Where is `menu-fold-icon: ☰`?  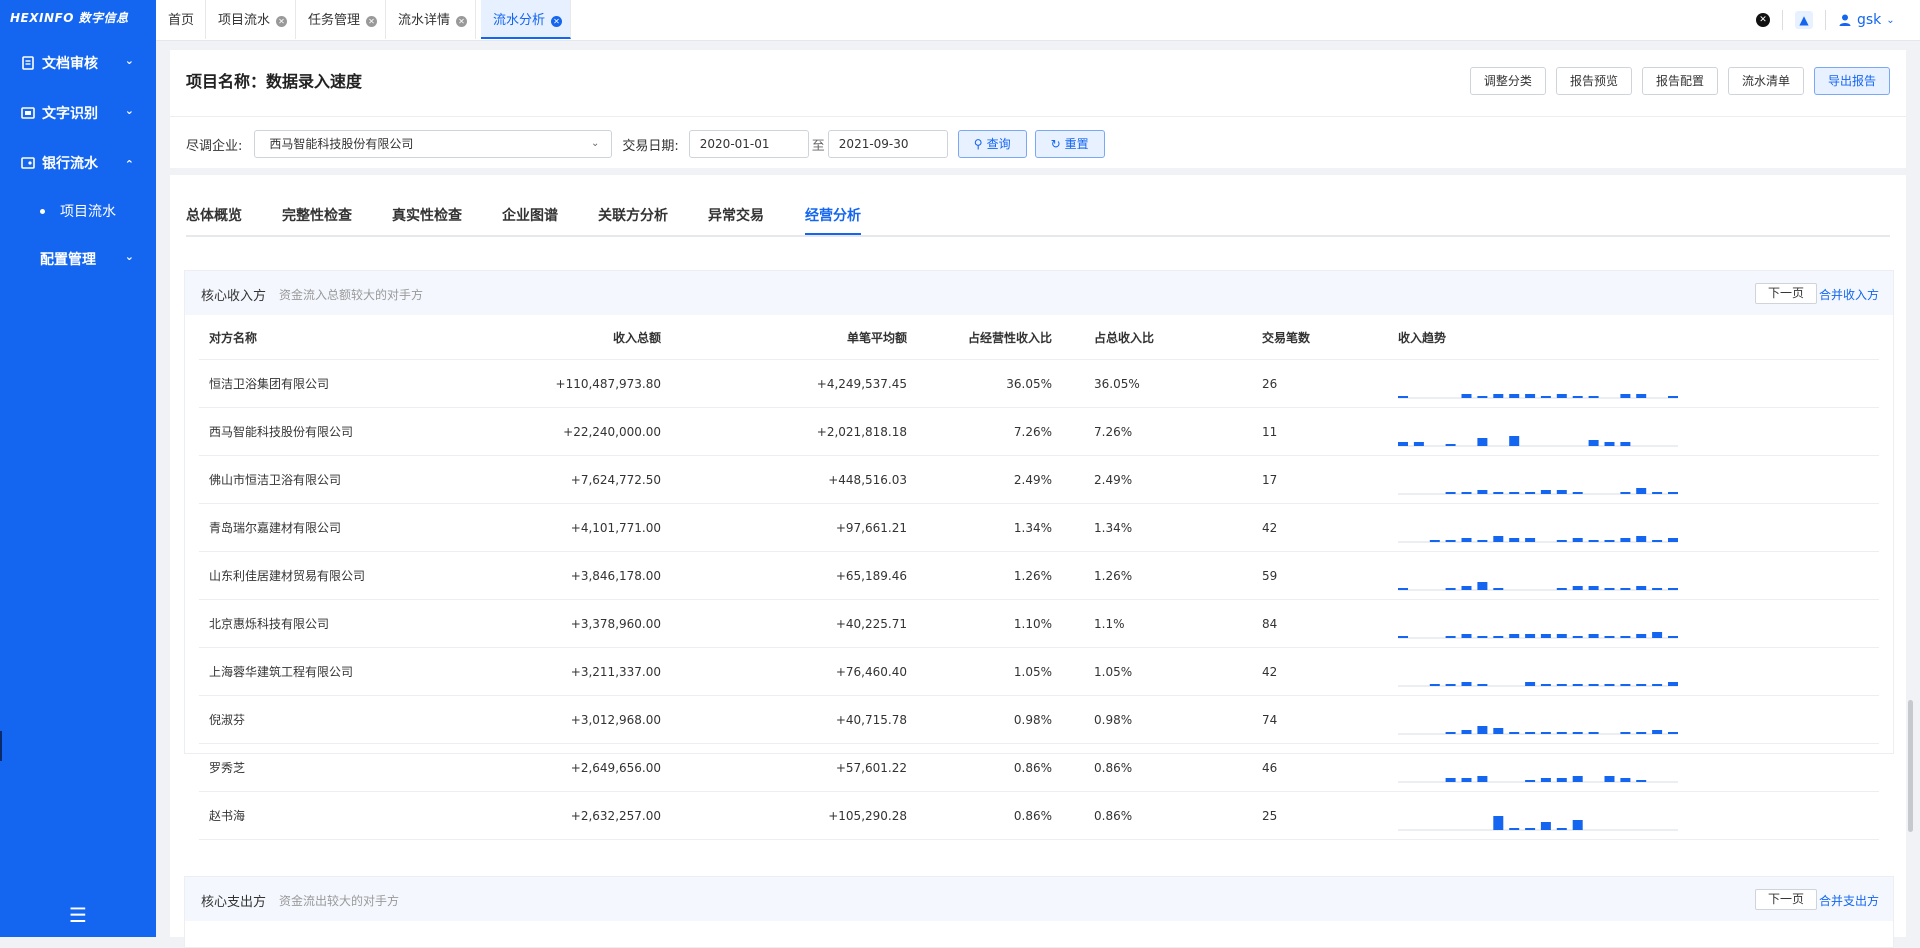
menu-fold-icon: ☰ is located at coordinates (78, 915).